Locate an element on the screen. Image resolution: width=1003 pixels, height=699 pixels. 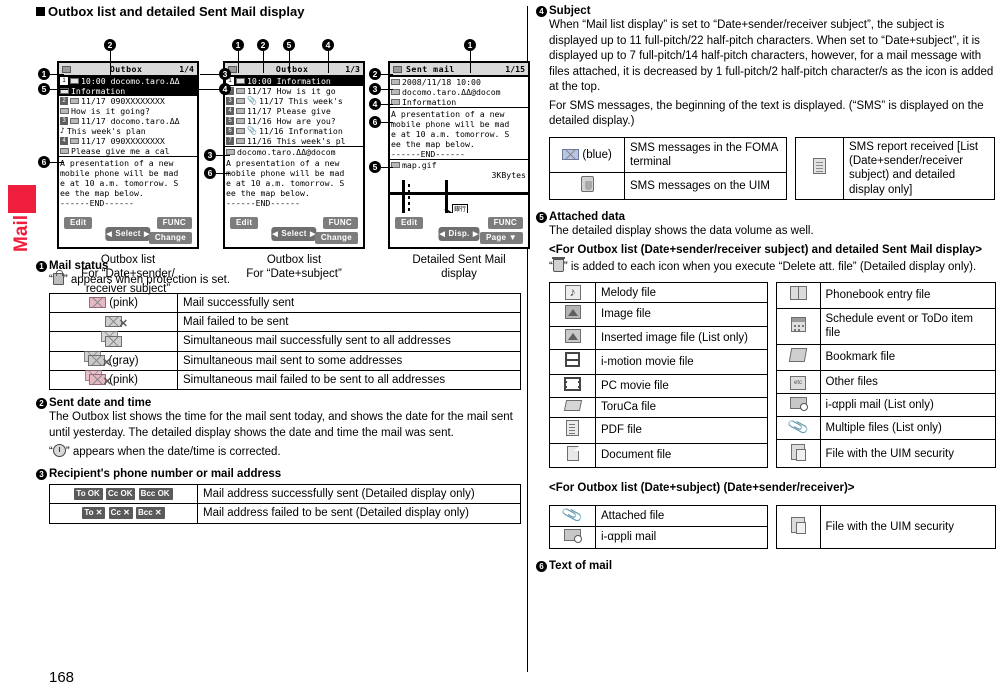
side-tab-label: Mail is located at coordinates (21, 233).